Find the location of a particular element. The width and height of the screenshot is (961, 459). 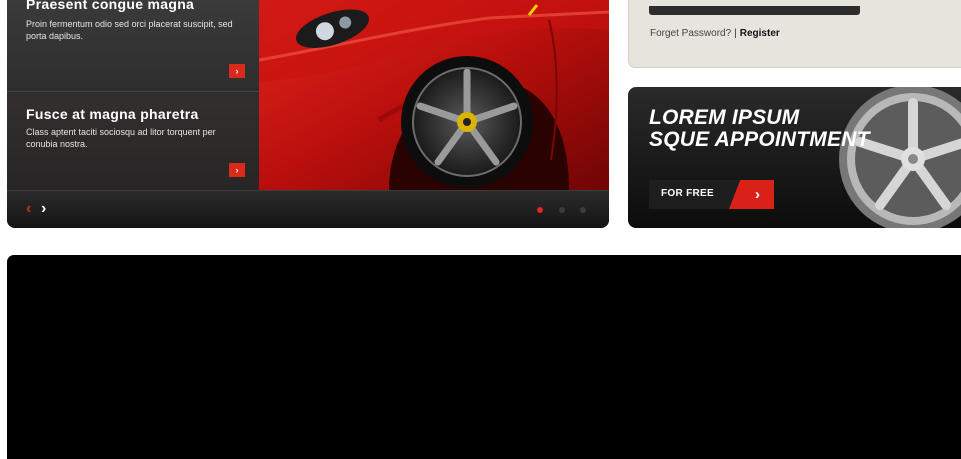

next-arrow-icon: › is located at coordinates (43, 209).